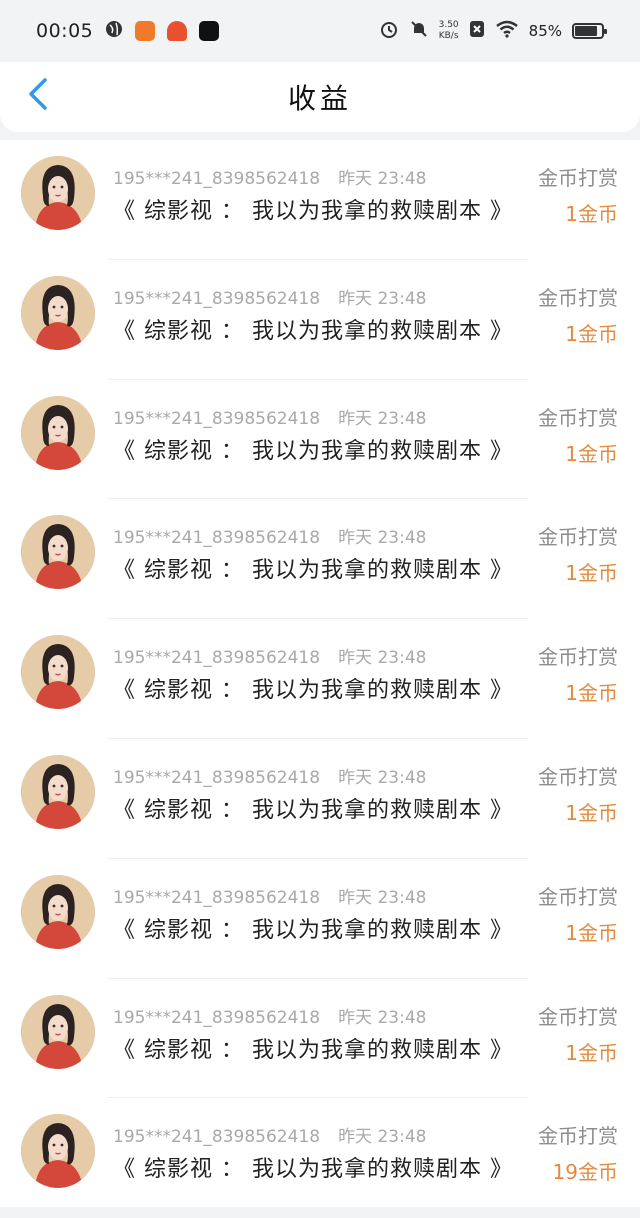 This screenshot has width=640, height=1218. Describe the element at coordinates (209, 31) in the screenshot. I see `tiktok-icon` at that location.